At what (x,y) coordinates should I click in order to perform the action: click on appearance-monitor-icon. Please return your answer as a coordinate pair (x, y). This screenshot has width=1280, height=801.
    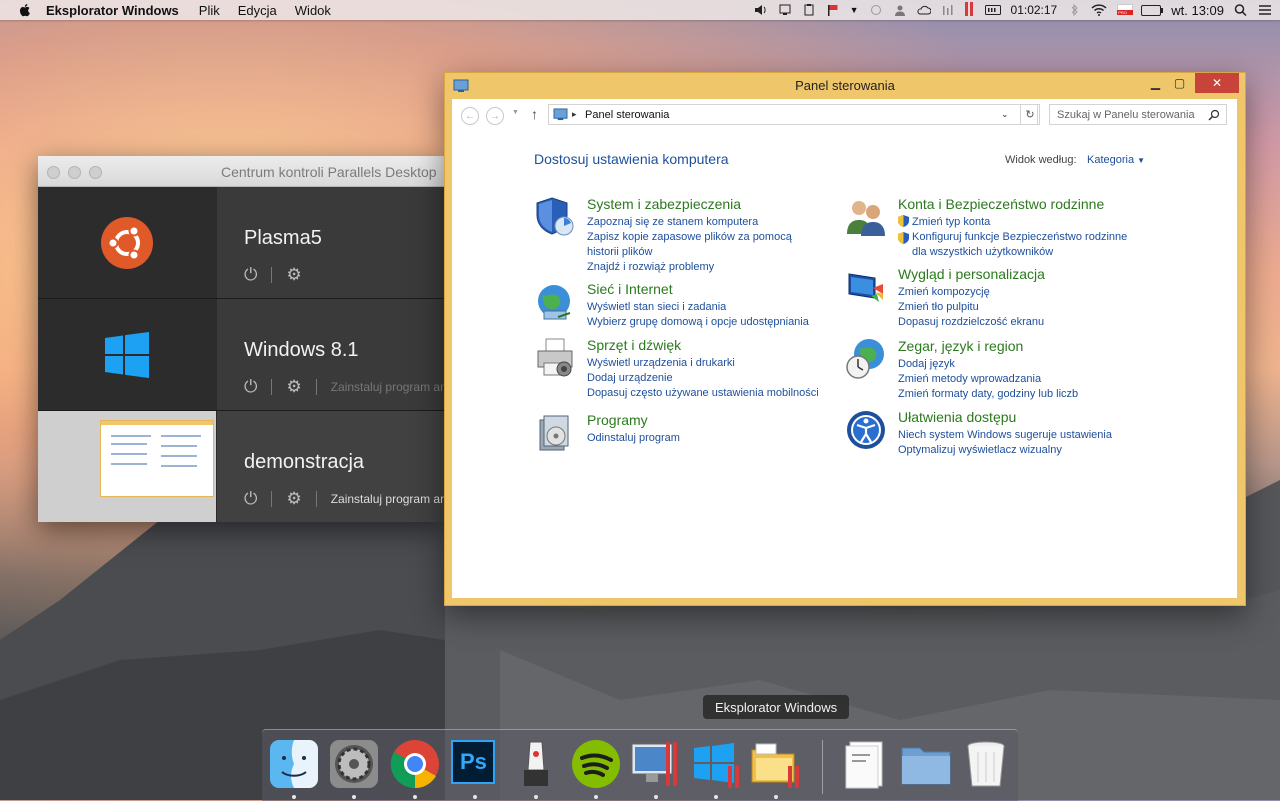
    Looking at the image, I should click on (866, 287).